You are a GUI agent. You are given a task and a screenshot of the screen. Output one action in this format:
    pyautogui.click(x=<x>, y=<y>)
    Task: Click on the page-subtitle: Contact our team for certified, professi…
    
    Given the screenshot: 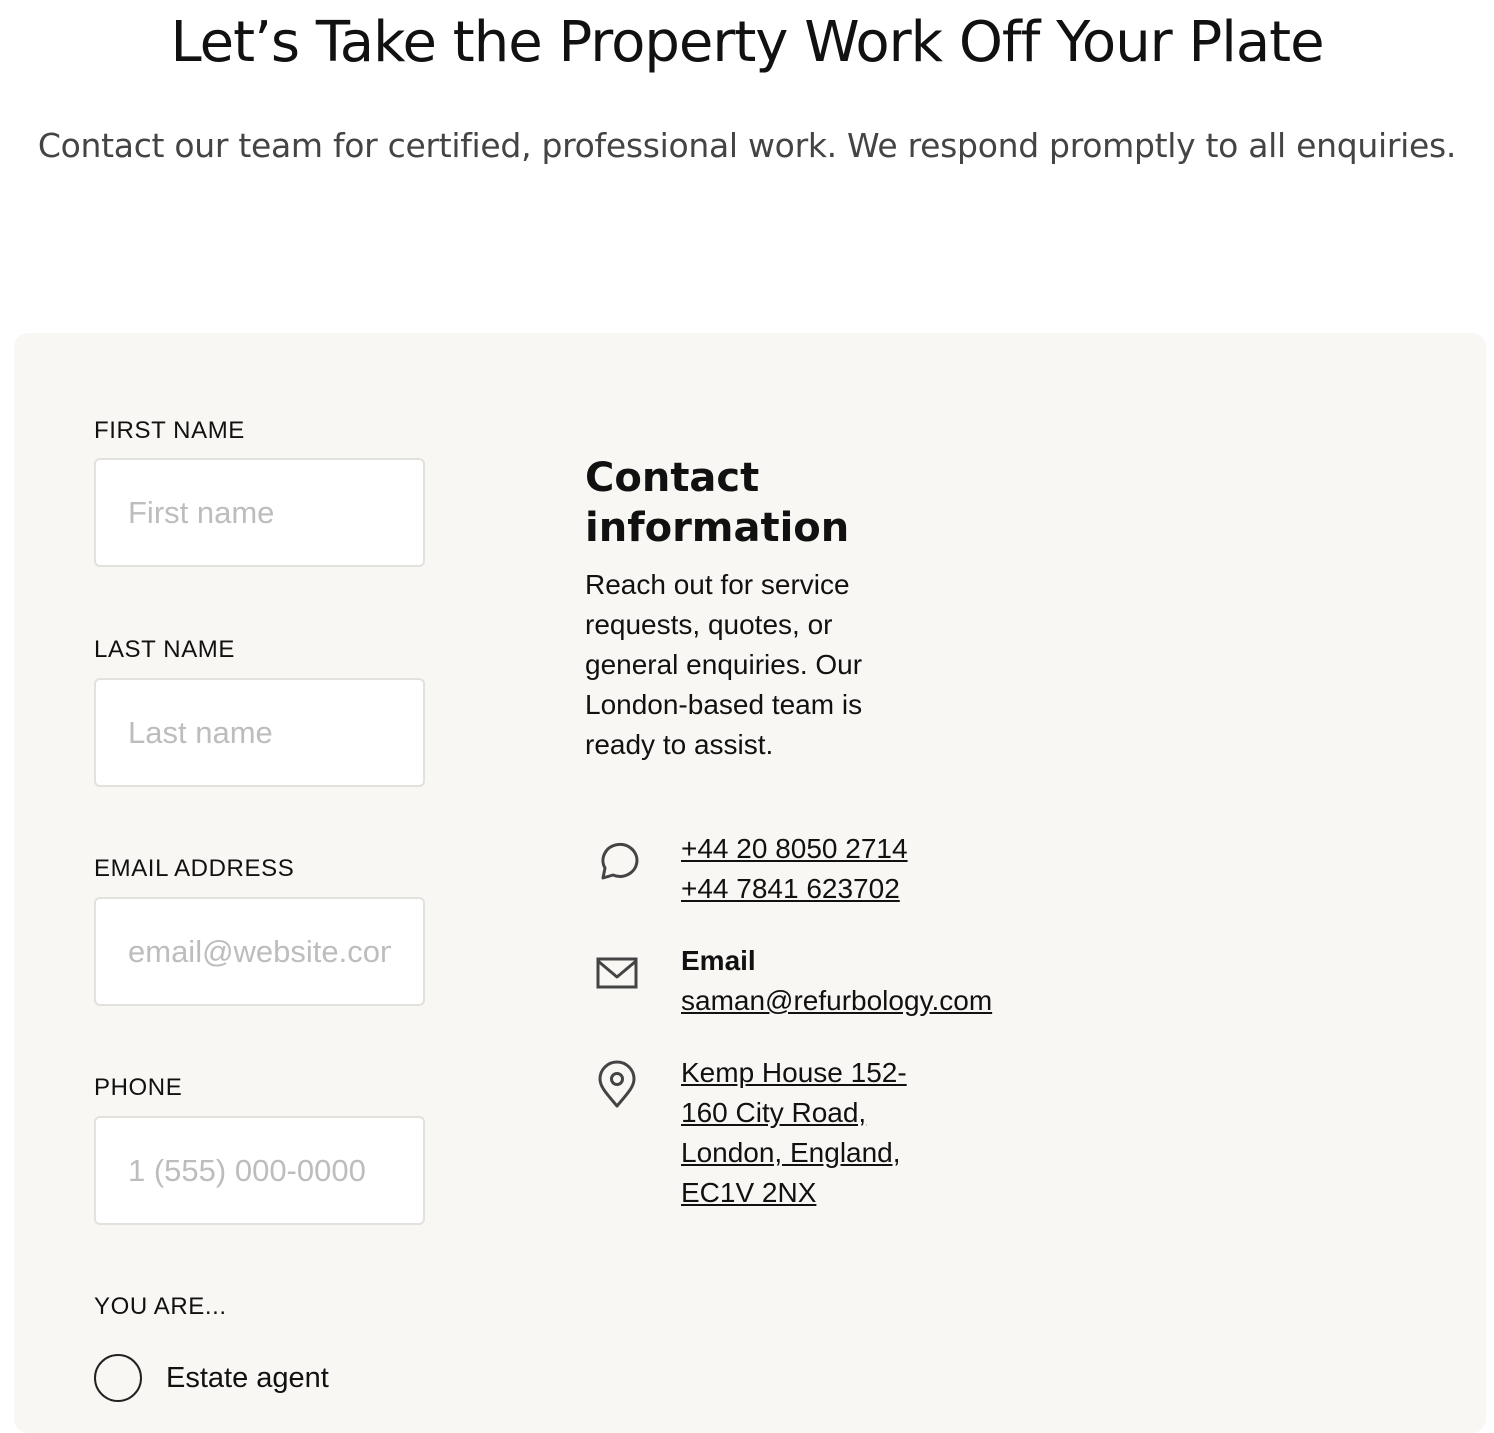 What is the action you would take?
    pyautogui.click(x=747, y=145)
    